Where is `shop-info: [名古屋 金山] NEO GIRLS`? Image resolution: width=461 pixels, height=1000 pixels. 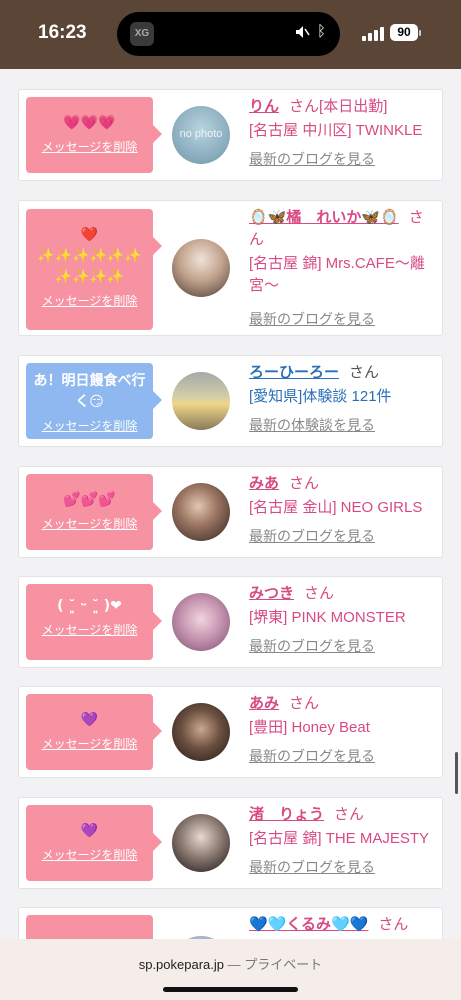 shop-info: [名古屋 金山] NEO GIRLS is located at coordinates (336, 507).